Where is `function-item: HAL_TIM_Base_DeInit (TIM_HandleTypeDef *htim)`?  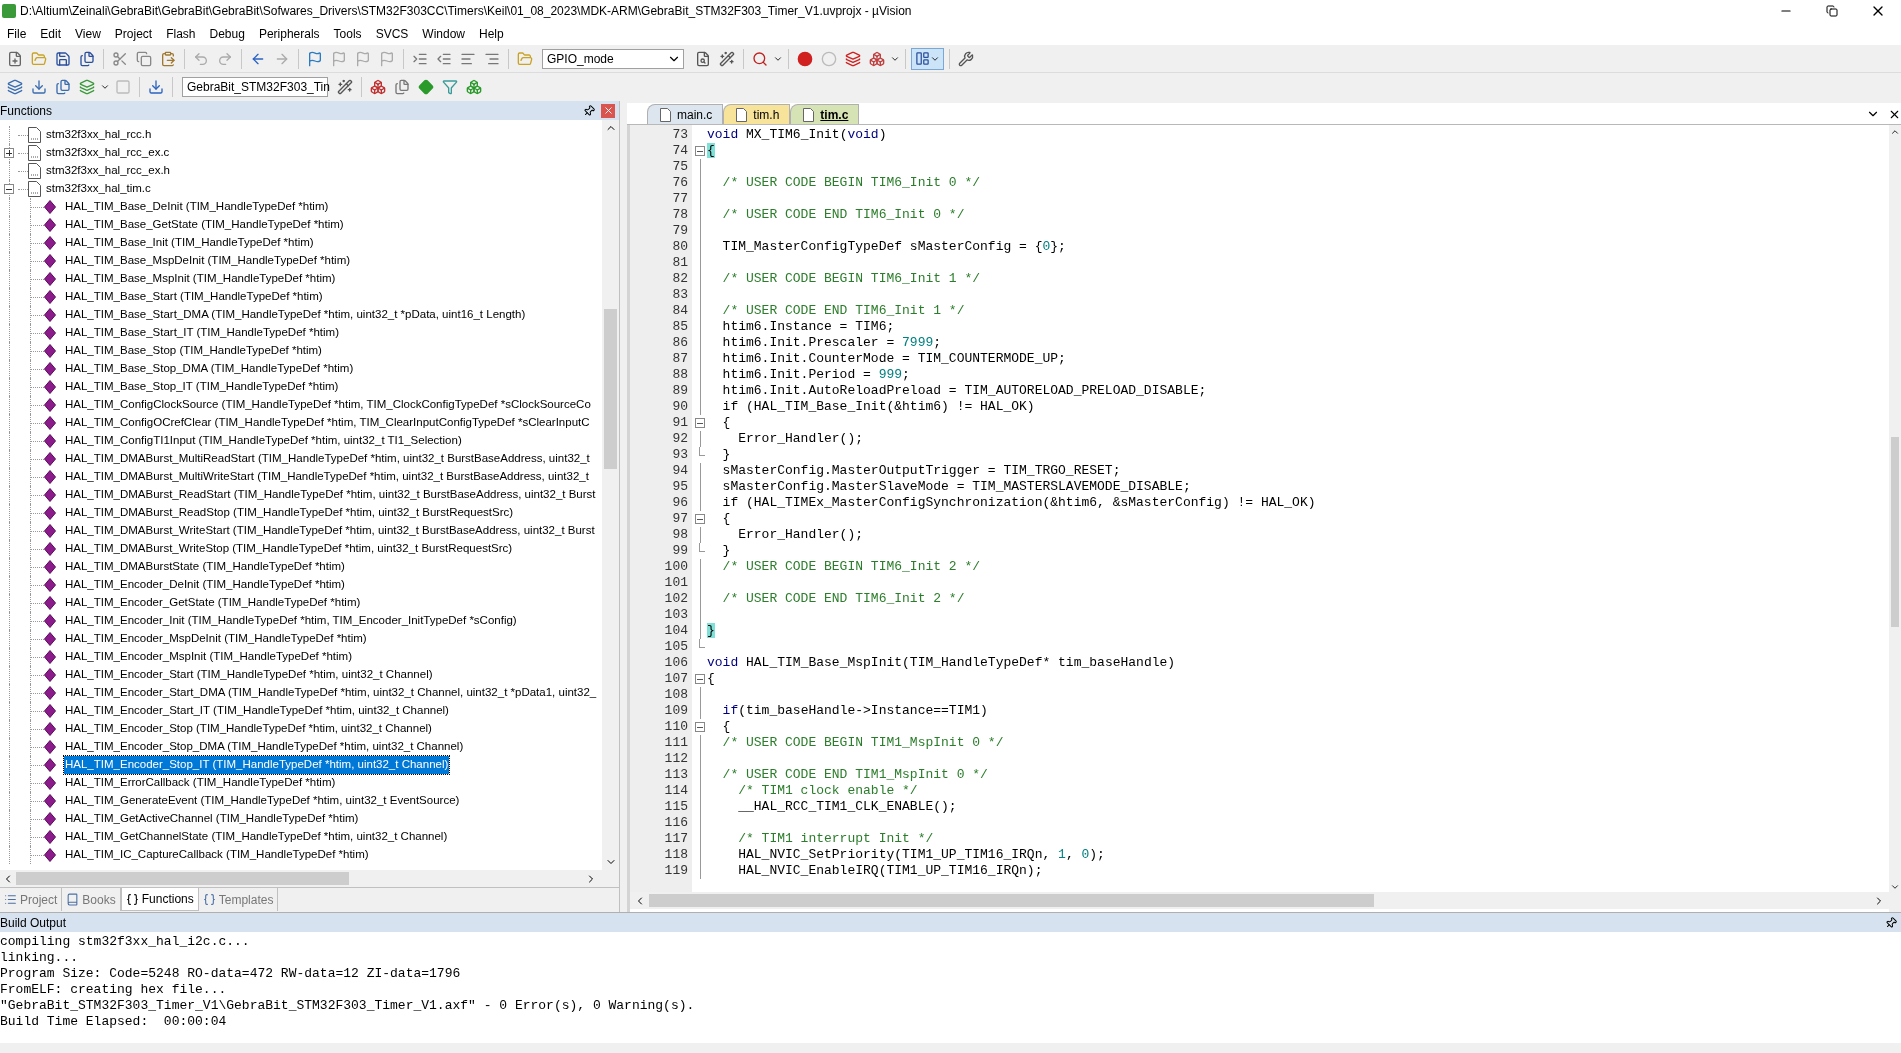
function-item: HAL_TIM_Base_DeInit (TIM_HandleTypeDef *htim) is located at coordinates (197, 207).